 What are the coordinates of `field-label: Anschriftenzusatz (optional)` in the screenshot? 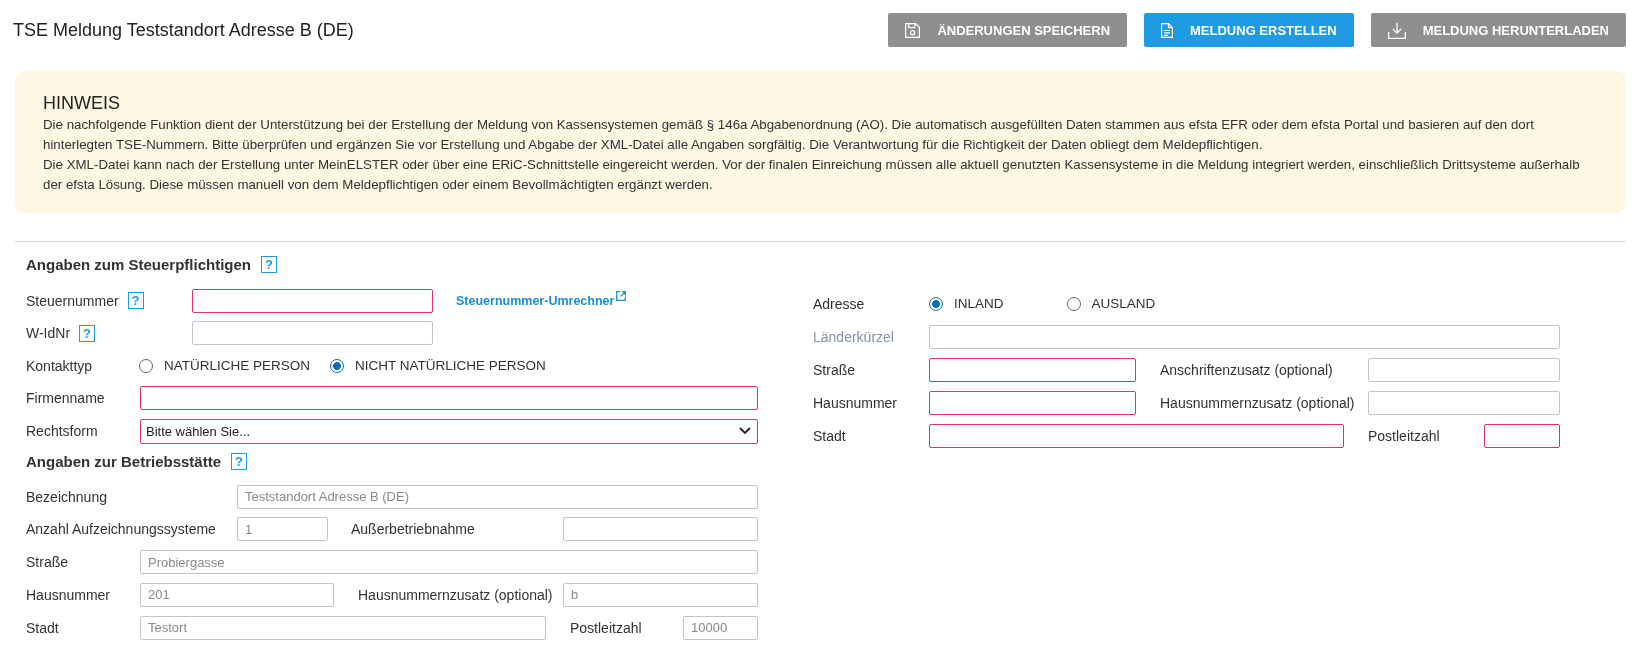 It's located at (1246, 369).